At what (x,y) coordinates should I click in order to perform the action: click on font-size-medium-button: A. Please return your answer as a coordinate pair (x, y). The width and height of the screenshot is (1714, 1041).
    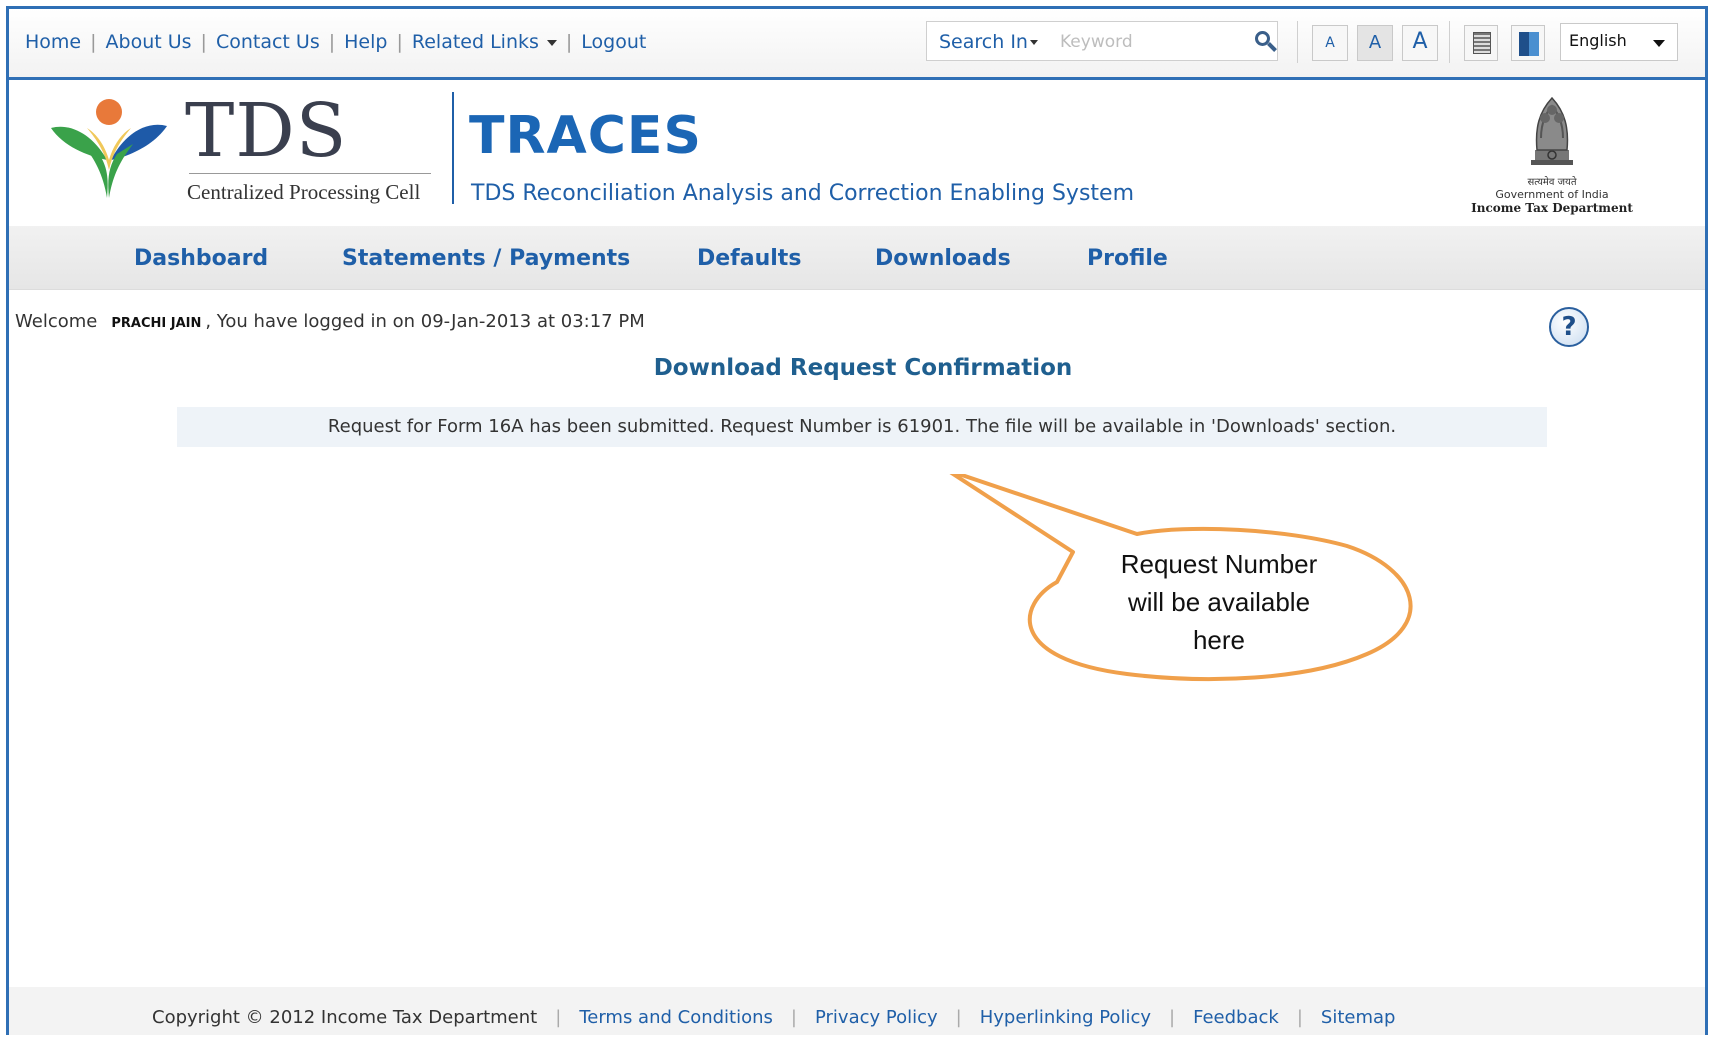
    Looking at the image, I should click on (1375, 43).